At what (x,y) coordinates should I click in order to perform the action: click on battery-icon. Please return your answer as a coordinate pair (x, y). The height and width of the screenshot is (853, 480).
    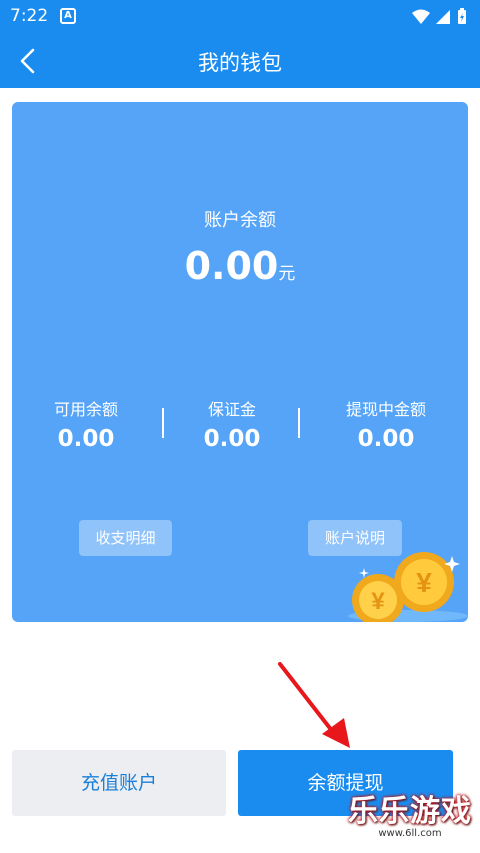
    Looking at the image, I should click on (462, 16).